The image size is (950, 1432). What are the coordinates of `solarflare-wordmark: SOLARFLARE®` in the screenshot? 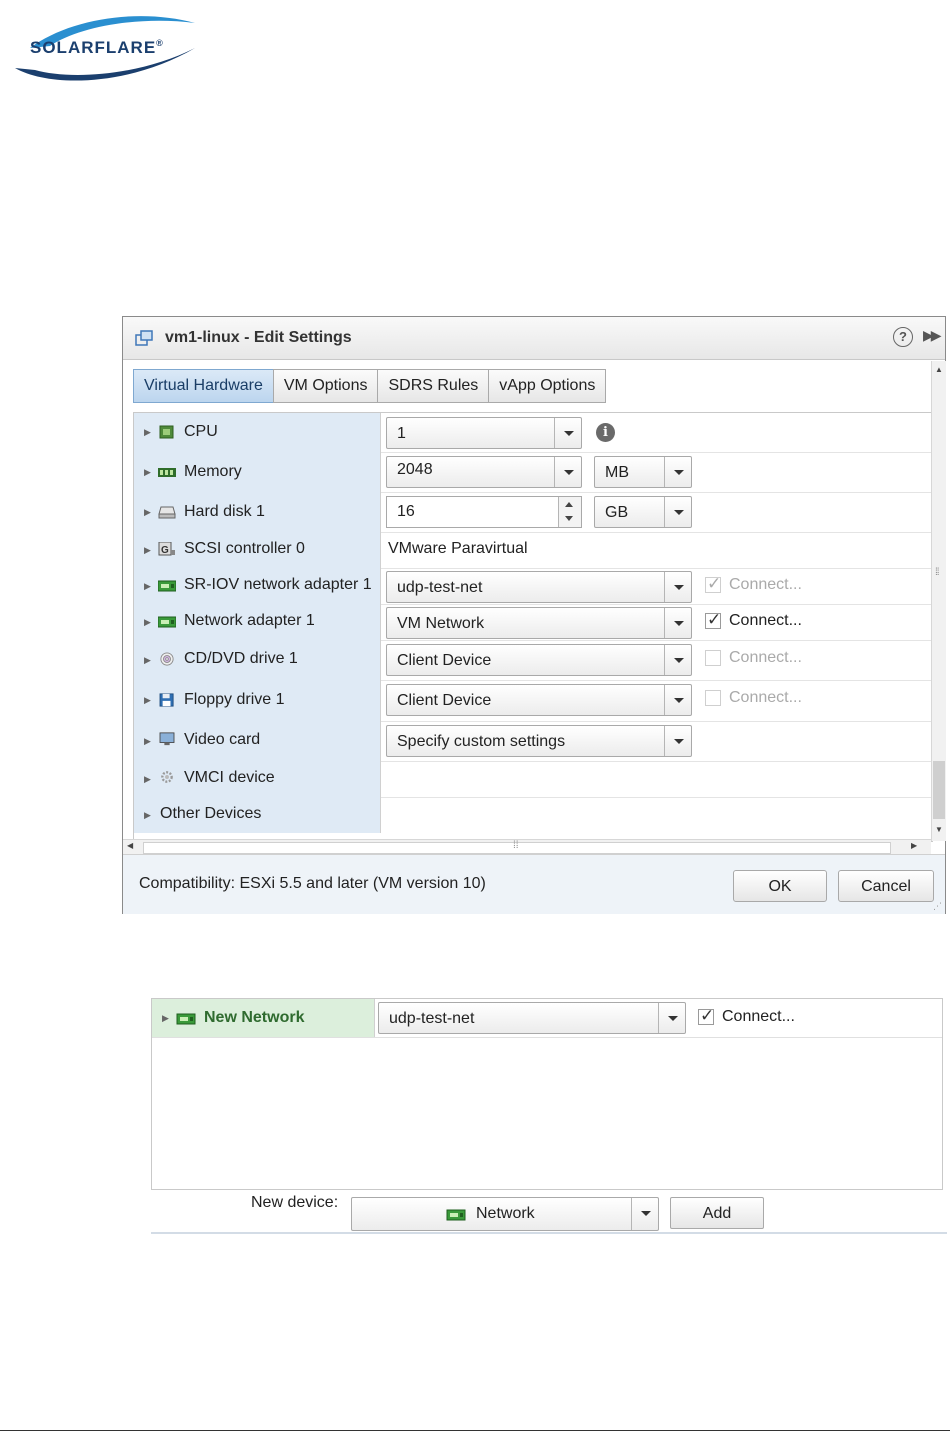 It's located at (97, 47).